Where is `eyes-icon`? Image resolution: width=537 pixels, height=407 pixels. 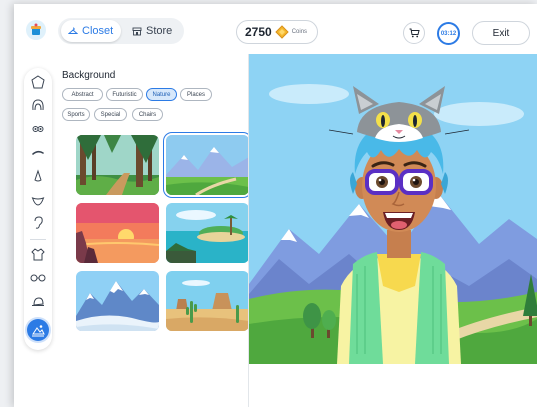
eyes-icon is located at coordinates (38, 129).